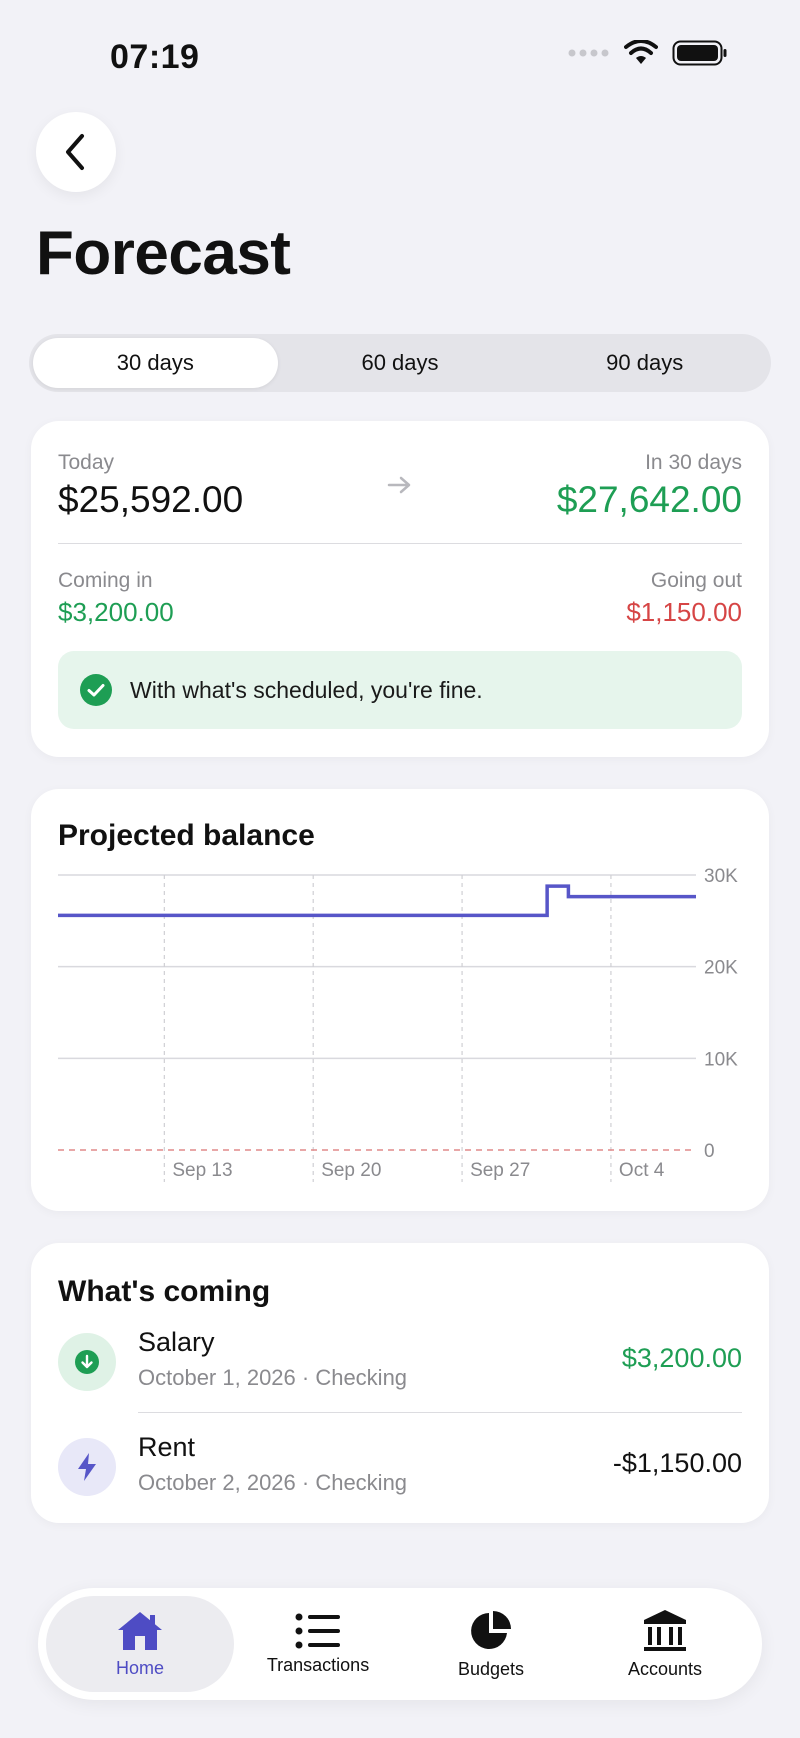 The width and height of the screenshot is (800, 1738). I want to click on tab-label: Transactions, so click(318, 1664).